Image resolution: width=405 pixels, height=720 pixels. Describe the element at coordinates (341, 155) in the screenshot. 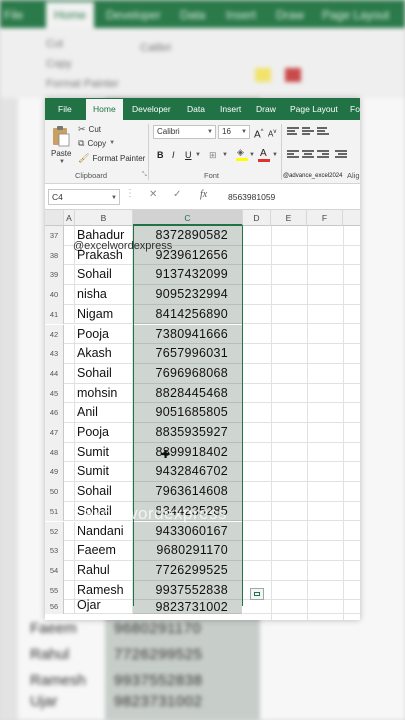

I see `decrease-indent-icon` at that location.